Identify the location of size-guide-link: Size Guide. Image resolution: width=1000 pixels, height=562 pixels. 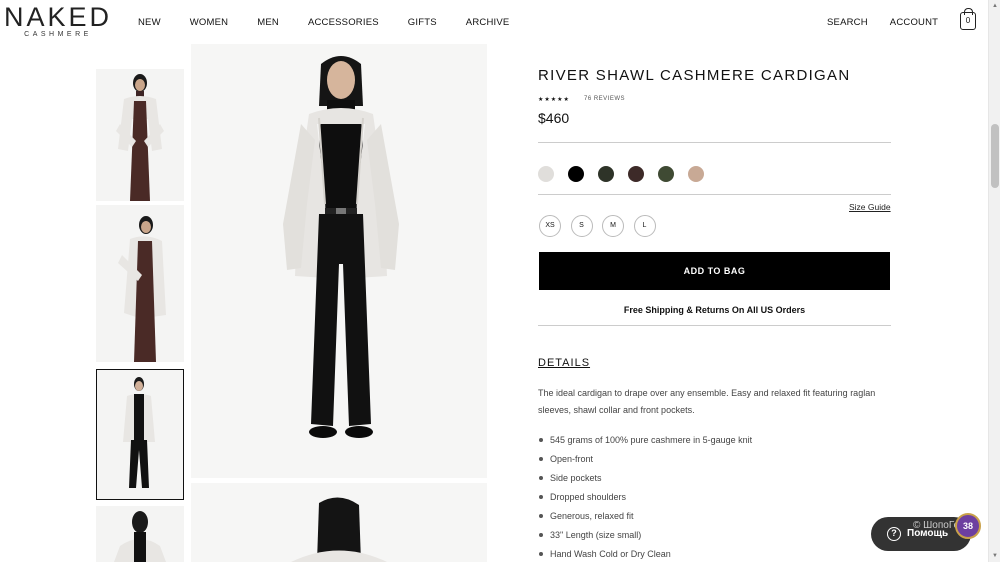
(870, 207).